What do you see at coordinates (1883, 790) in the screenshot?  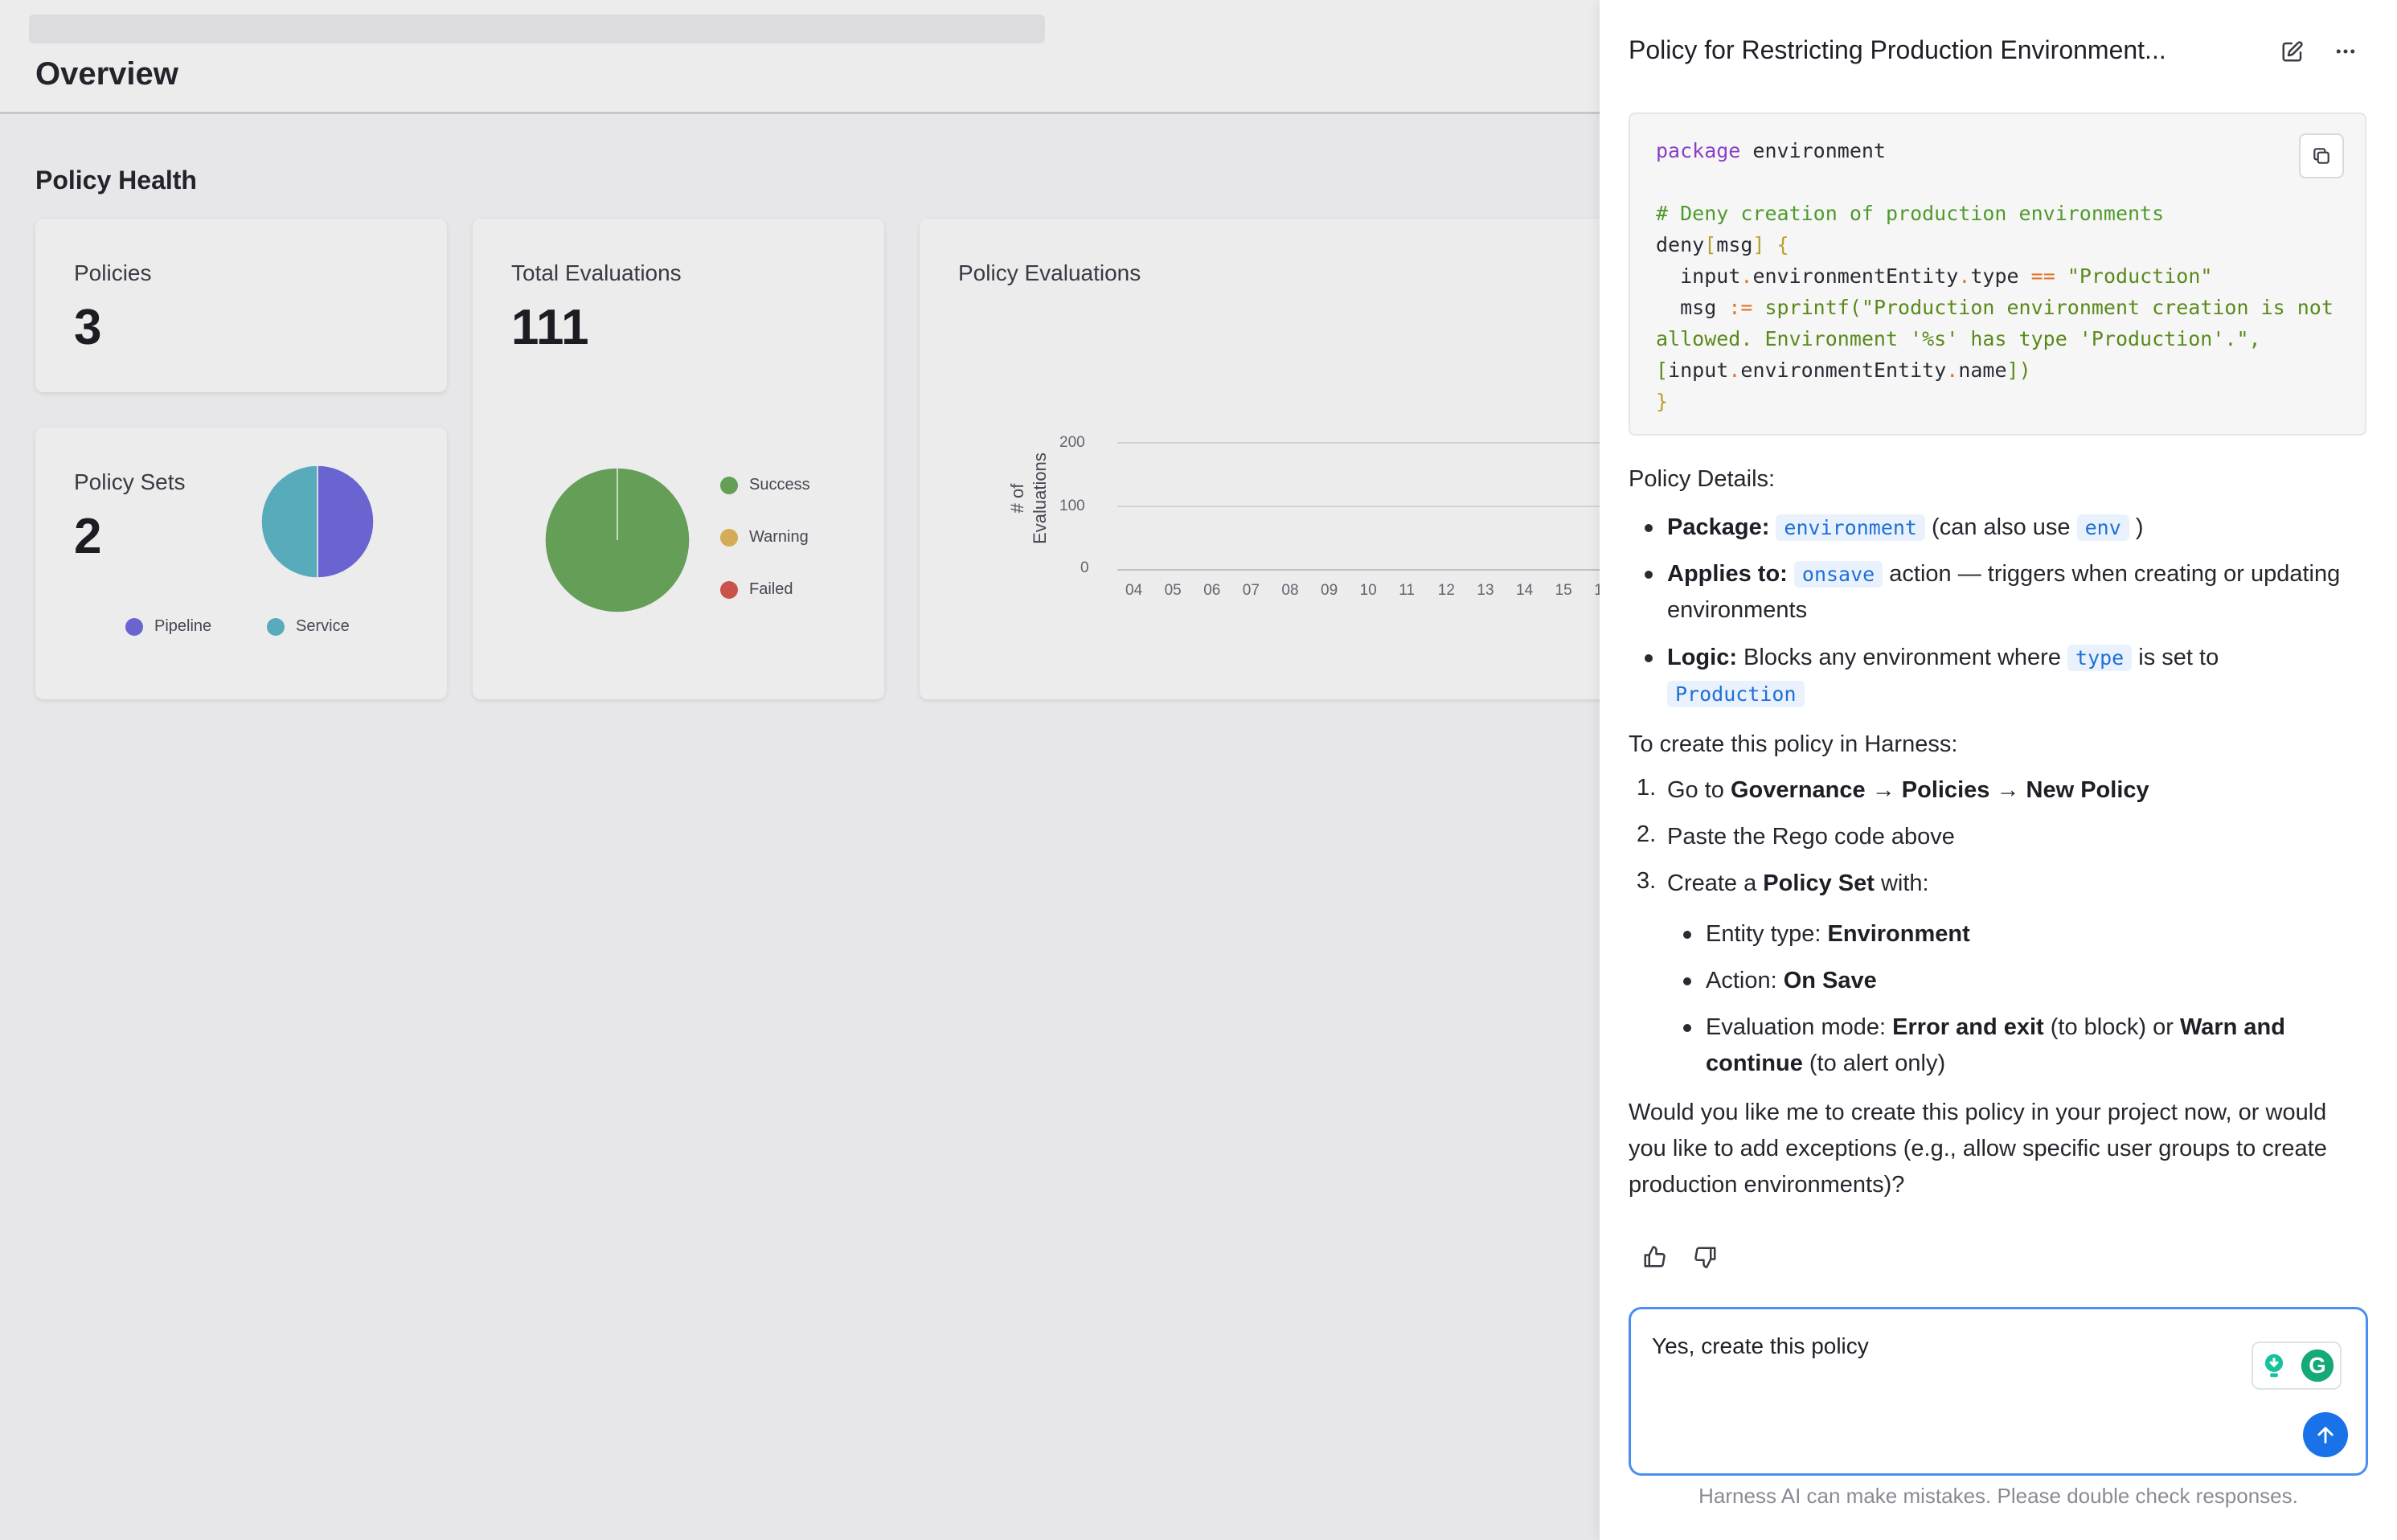 I see `step-text: →` at bounding box center [1883, 790].